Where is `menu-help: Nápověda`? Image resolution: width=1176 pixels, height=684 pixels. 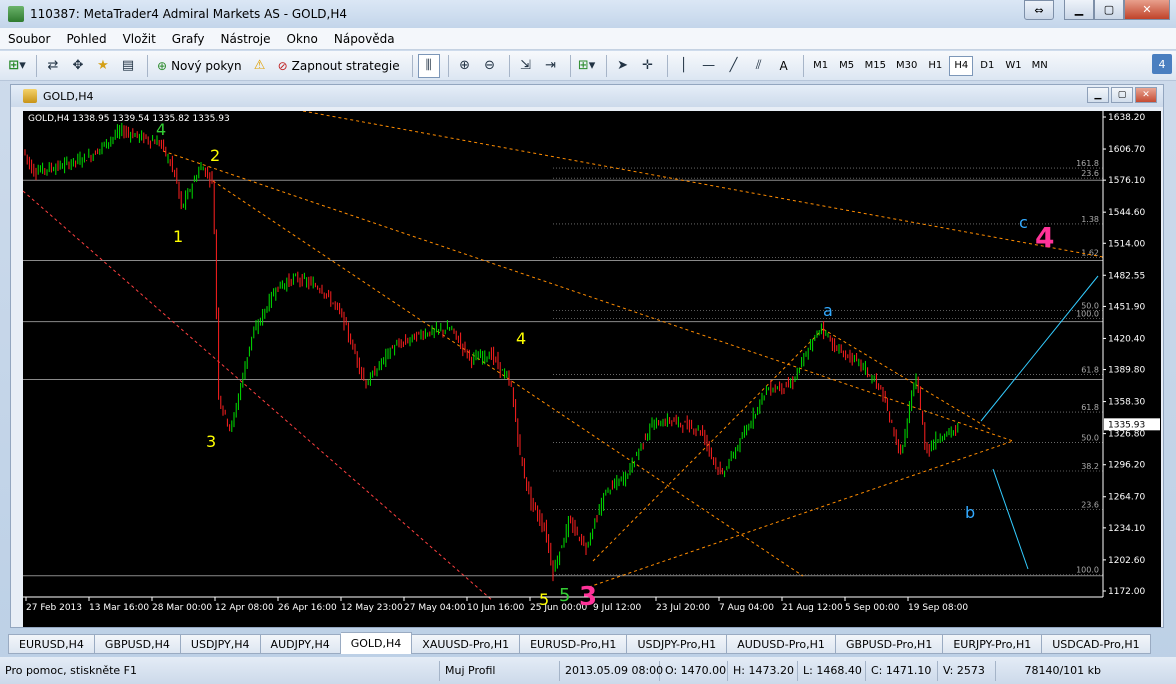
menu-help: Nápověda is located at coordinates (364, 39).